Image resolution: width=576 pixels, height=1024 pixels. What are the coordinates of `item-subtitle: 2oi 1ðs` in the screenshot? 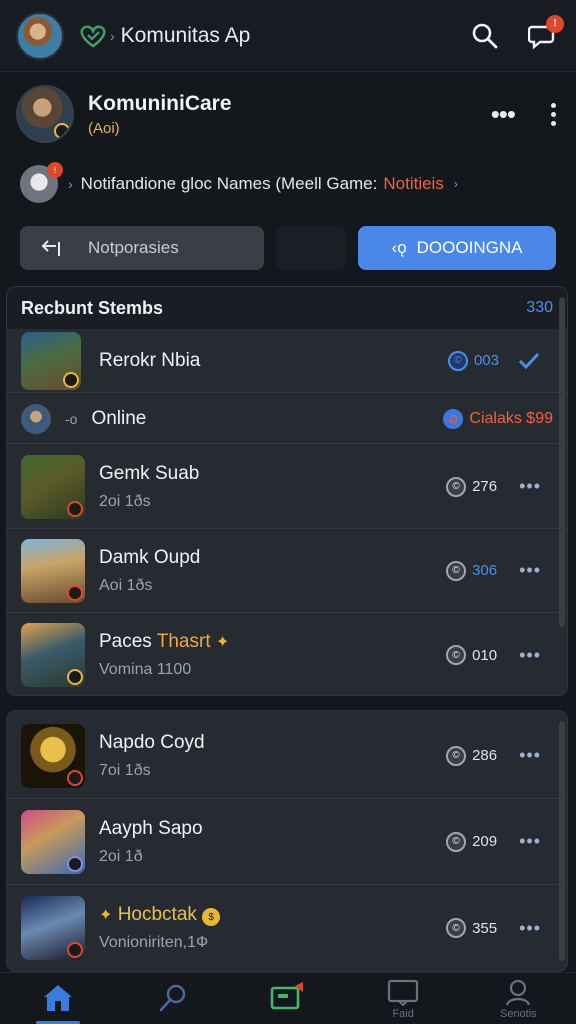 It's located at (125, 501).